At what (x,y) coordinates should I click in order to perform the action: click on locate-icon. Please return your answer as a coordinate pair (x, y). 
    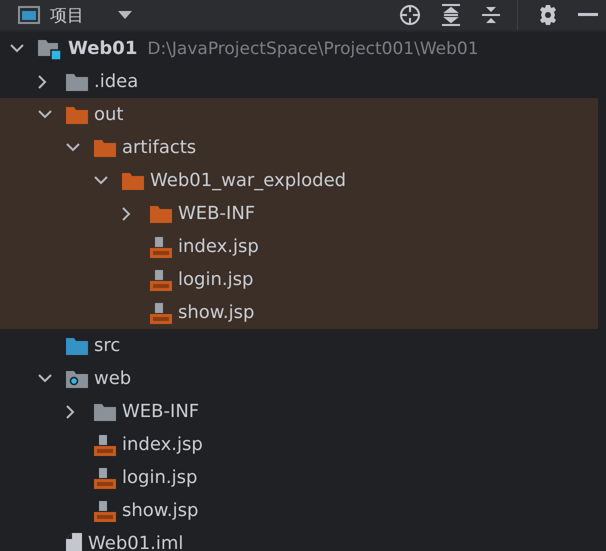
    Looking at the image, I should click on (410, 15).